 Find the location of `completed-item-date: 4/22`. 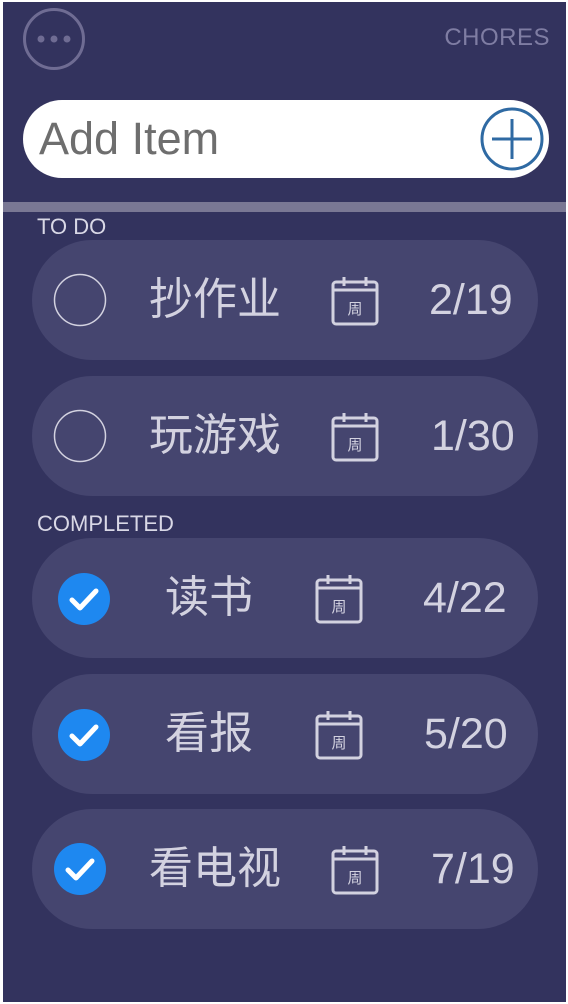

completed-item-date: 4/22 is located at coordinates (465, 598).